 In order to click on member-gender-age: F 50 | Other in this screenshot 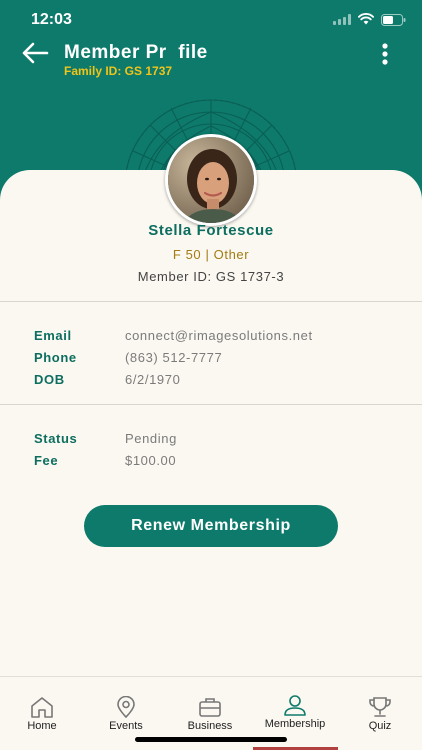, I will do `click(211, 254)`.